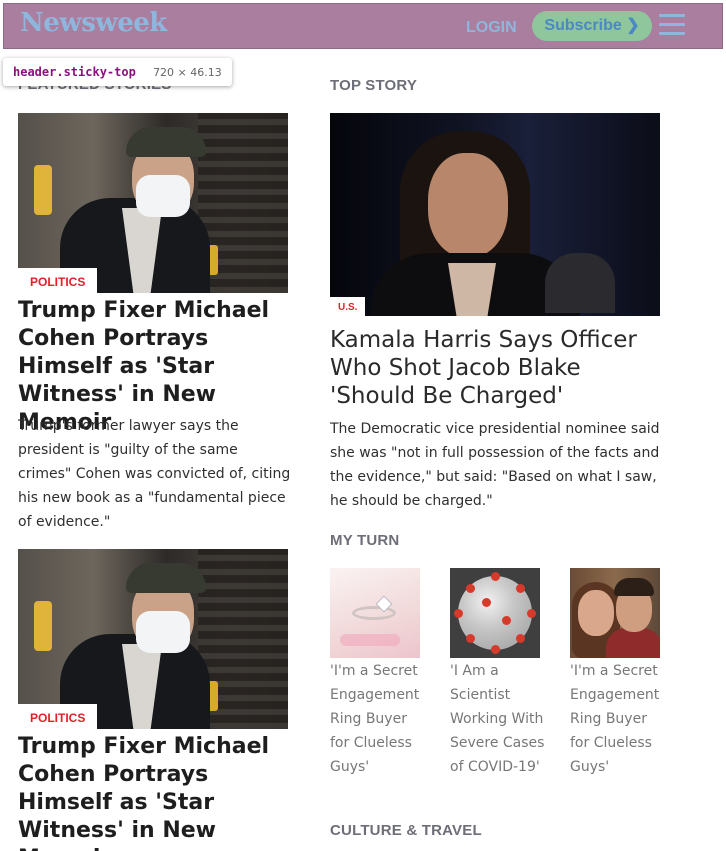  What do you see at coordinates (592, 26) in the screenshot?
I see `subscribe-button: Subscribe ❯` at bounding box center [592, 26].